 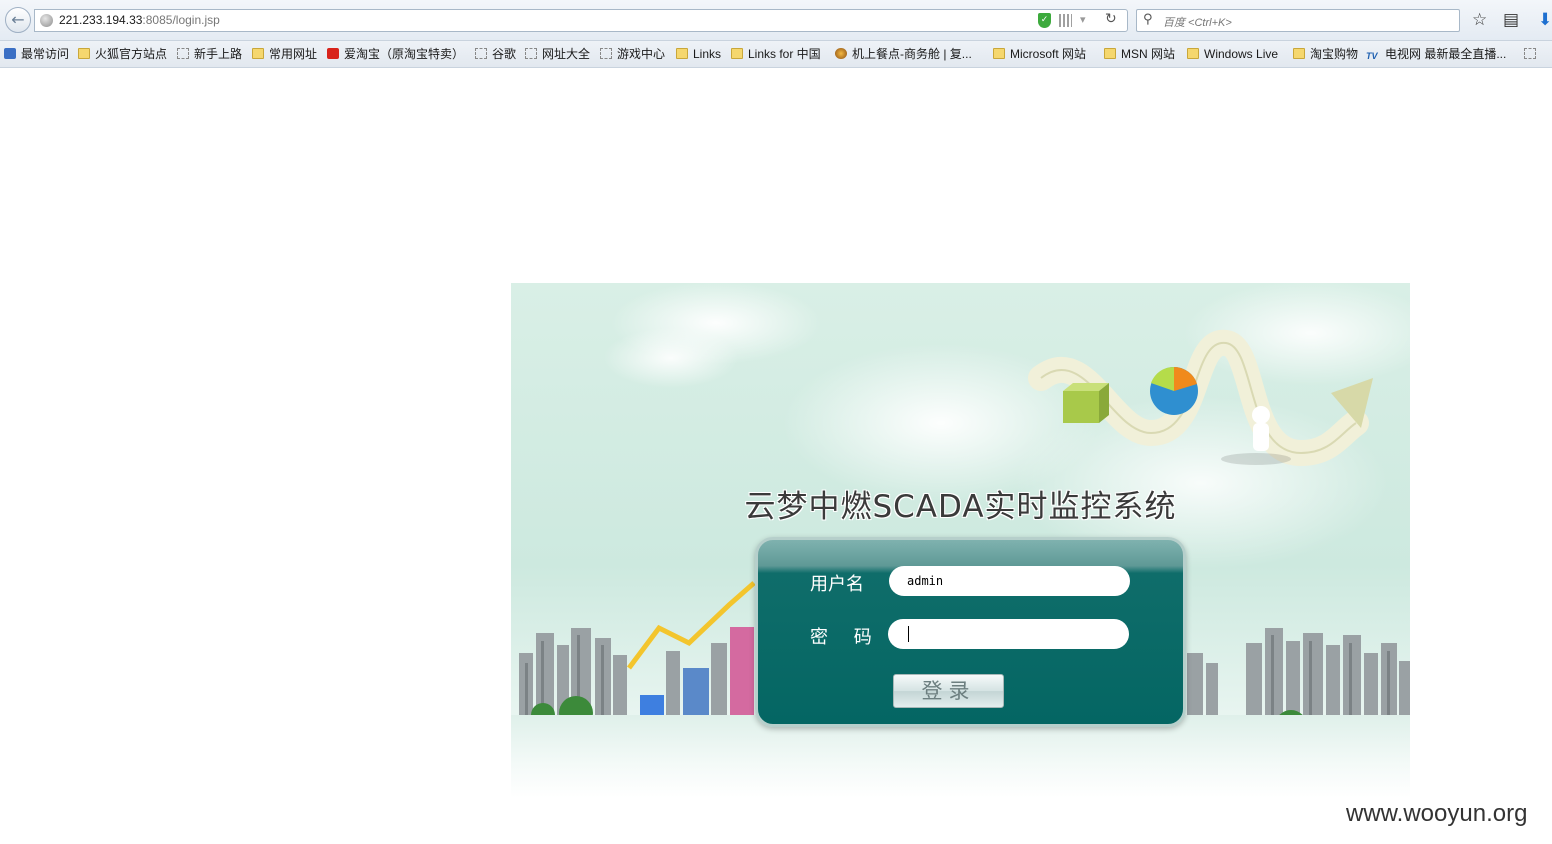 What do you see at coordinates (960, 507) in the screenshot?
I see `system-title: 云梦中燃SCADA实时监控系统` at bounding box center [960, 507].